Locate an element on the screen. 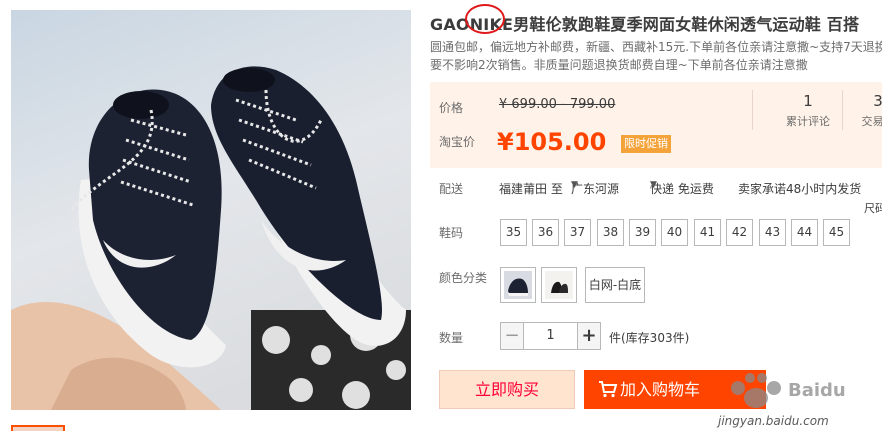  dark-sneaker-thumbnail is located at coordinates (518, 285).